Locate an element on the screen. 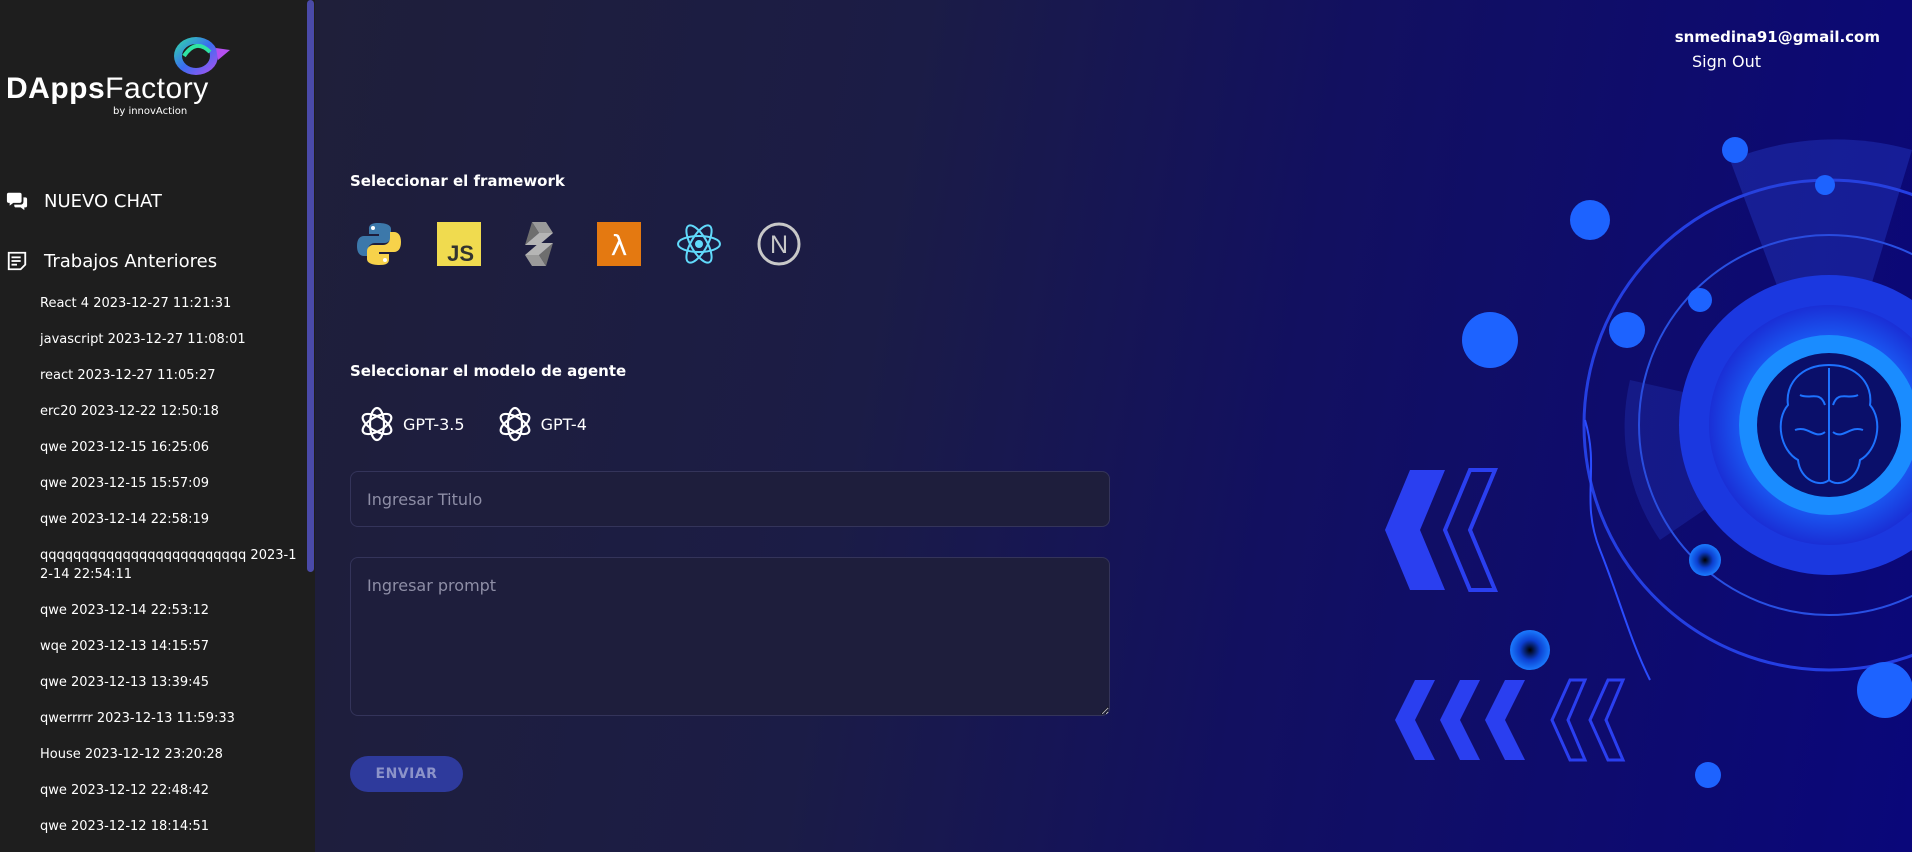  sign-out-link: Sign Out is located at coordinates (1726, 61).